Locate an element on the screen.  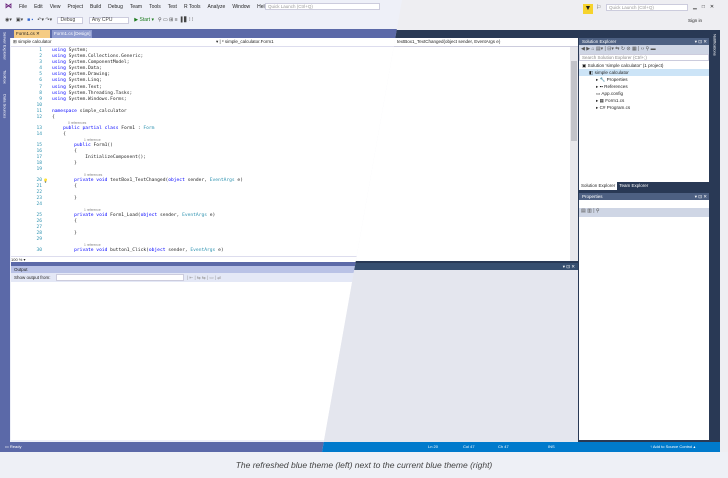
menu-analyze: Analyze is located at coordinates (217, 7).